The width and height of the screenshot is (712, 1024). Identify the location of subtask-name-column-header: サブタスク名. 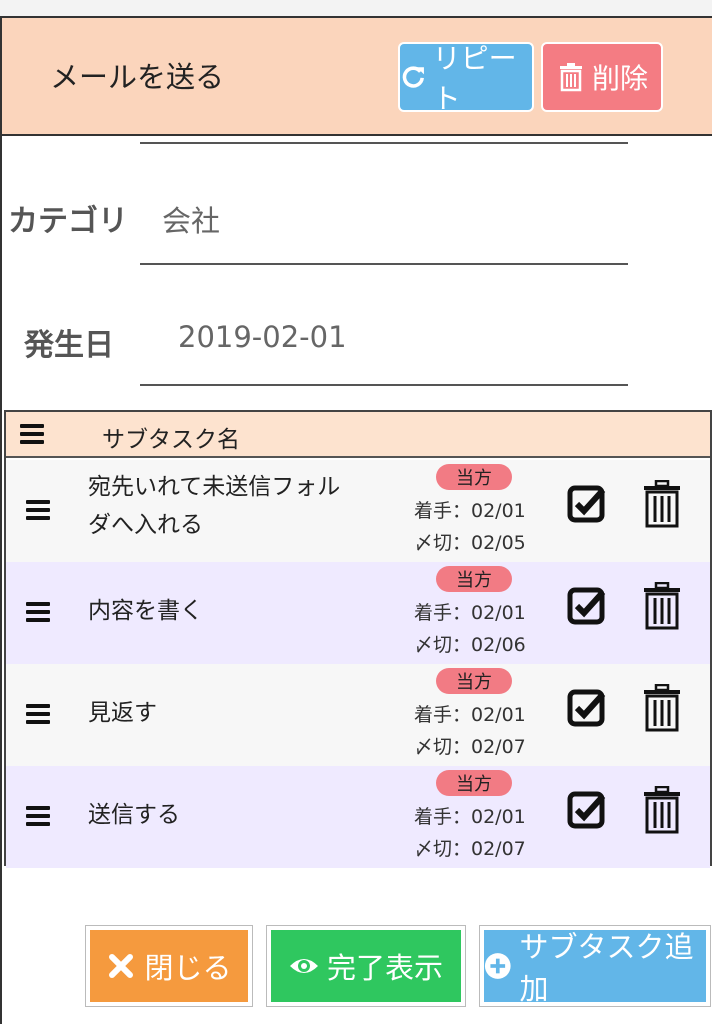
(171, 440).